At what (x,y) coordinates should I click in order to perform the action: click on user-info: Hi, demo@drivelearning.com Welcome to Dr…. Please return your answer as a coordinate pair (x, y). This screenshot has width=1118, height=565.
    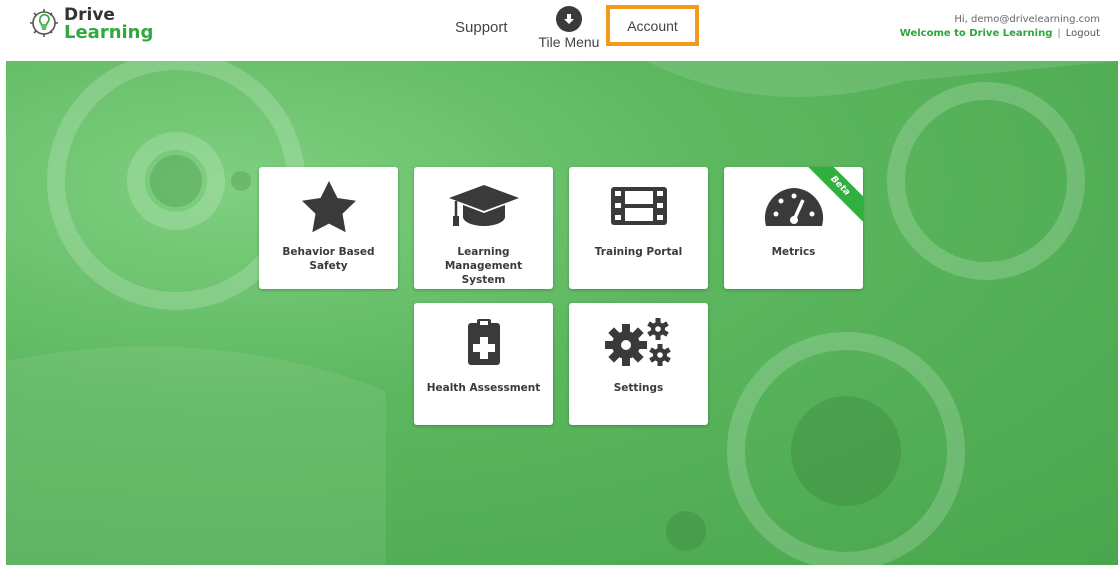
    Looking at the image, I should click on (1000, 26).